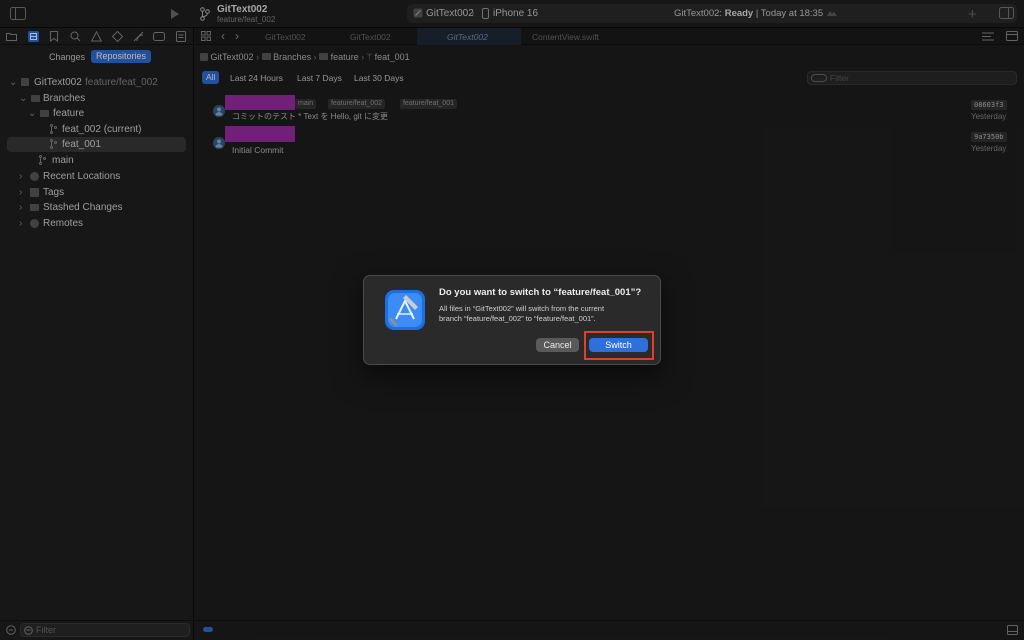  Describe the element at coordinates (618, 345) in the screenshot. I see `switch-button: Switch` at that location.